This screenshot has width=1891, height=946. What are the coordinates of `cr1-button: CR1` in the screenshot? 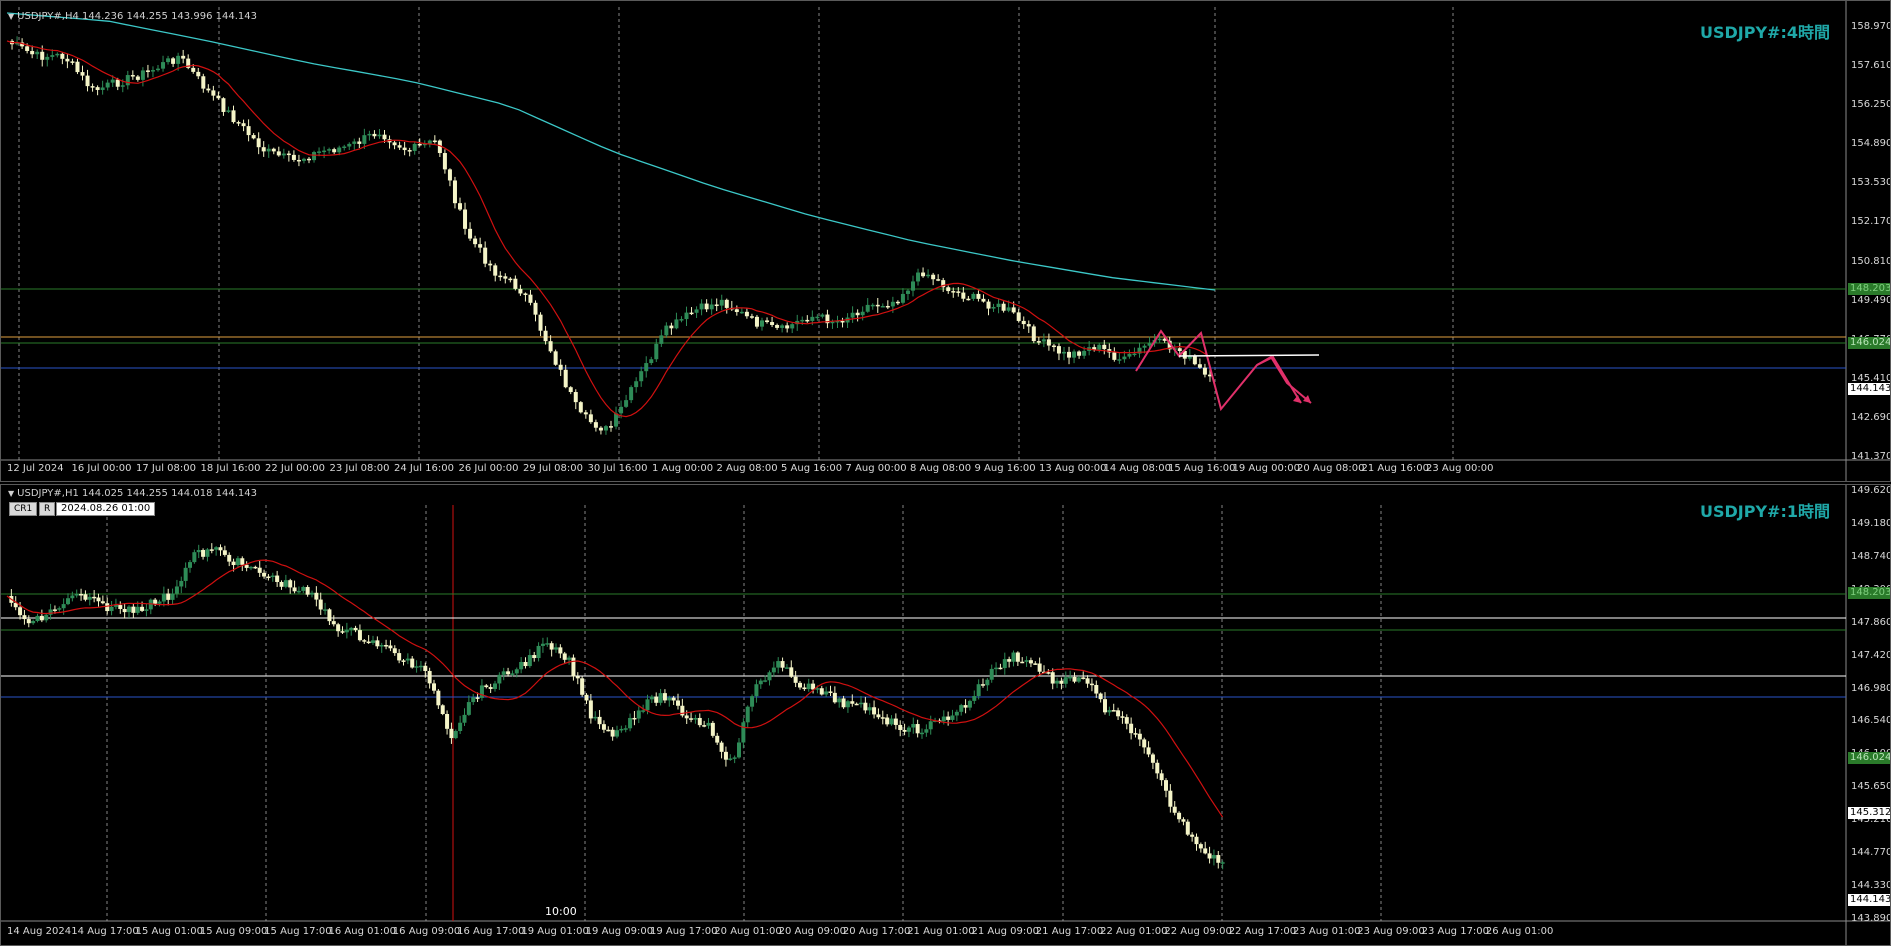 It's located at (23, 509).